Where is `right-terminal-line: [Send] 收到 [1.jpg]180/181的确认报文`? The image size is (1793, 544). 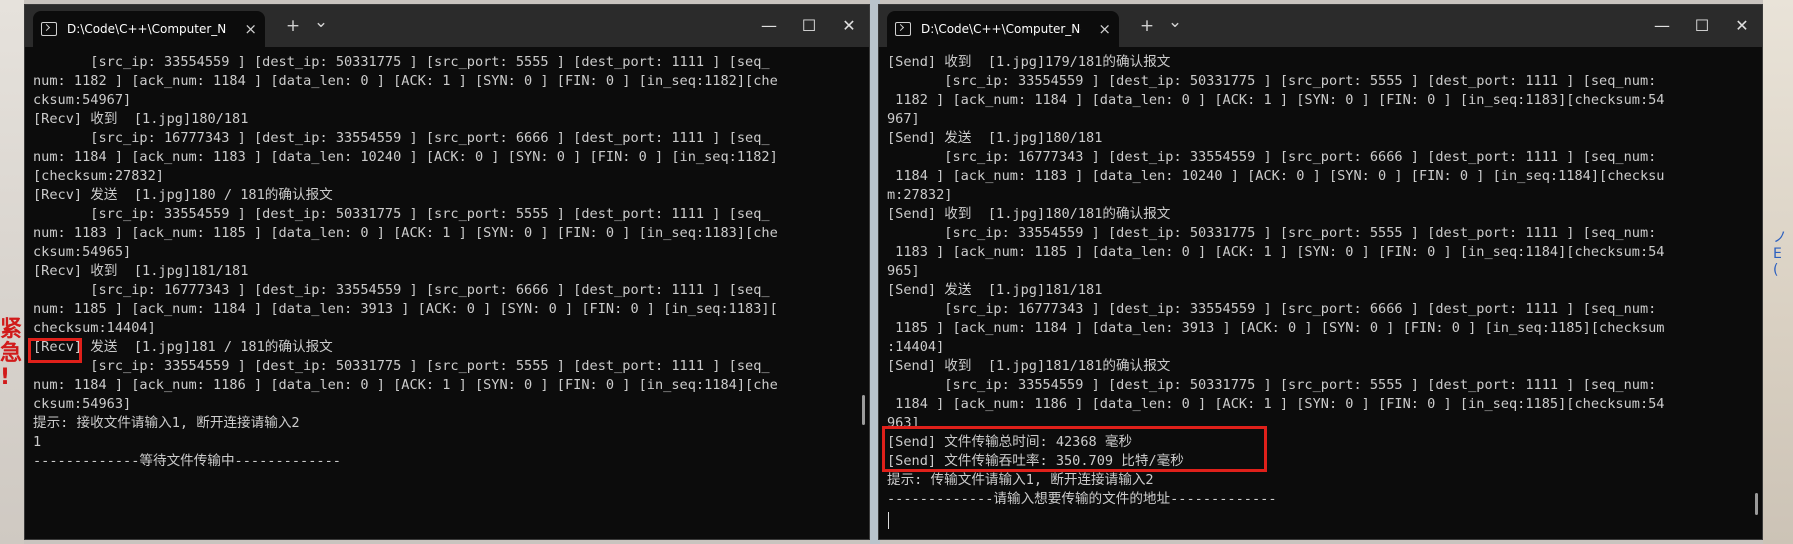
right-terminal-line: [Send] 收到 [1.jpg]180/181的确认报文 is located at coordinates (1029, 214).